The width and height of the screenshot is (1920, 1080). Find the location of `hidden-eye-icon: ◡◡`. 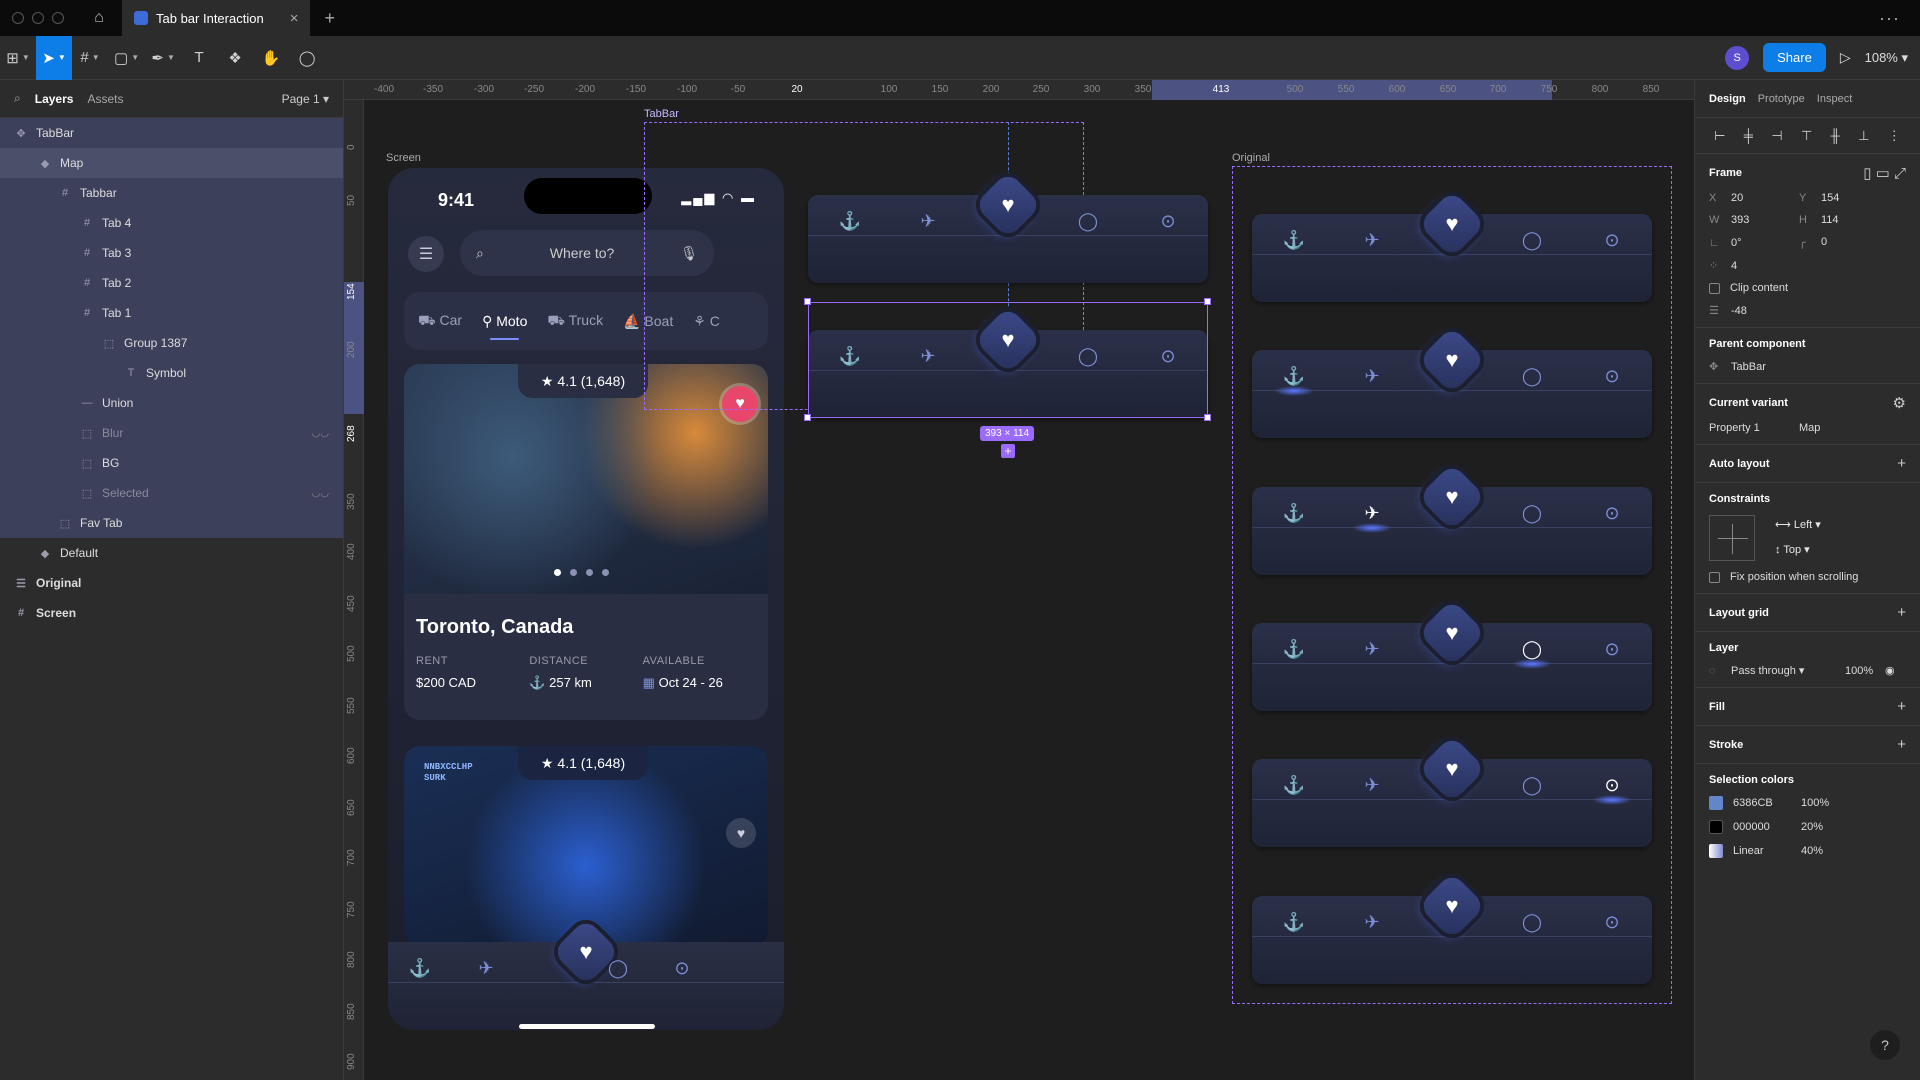

hidden-eye-icon: ◡◡ is located at coordinates (320, 493).